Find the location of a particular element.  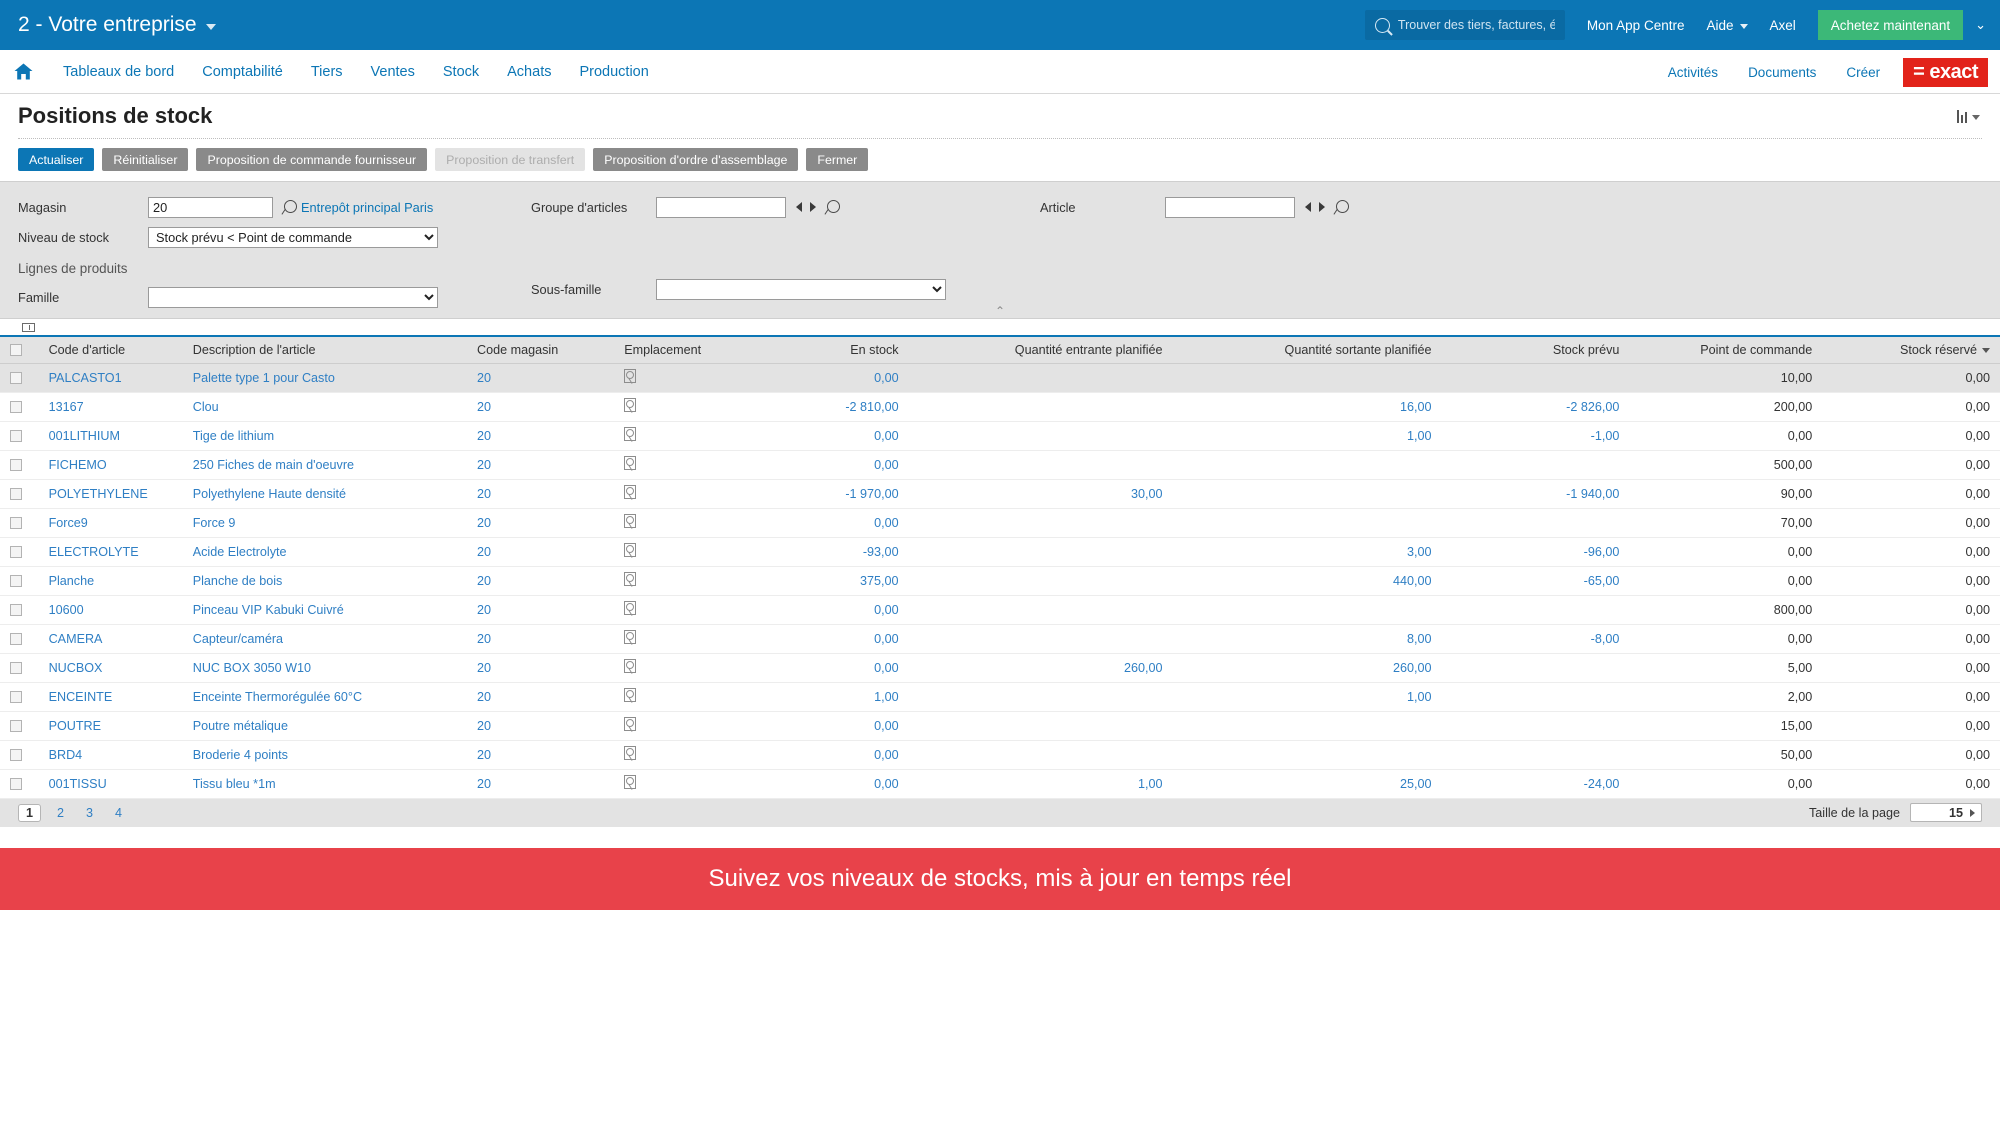

nav-item-production: Production is located at coordinates (613, 72).